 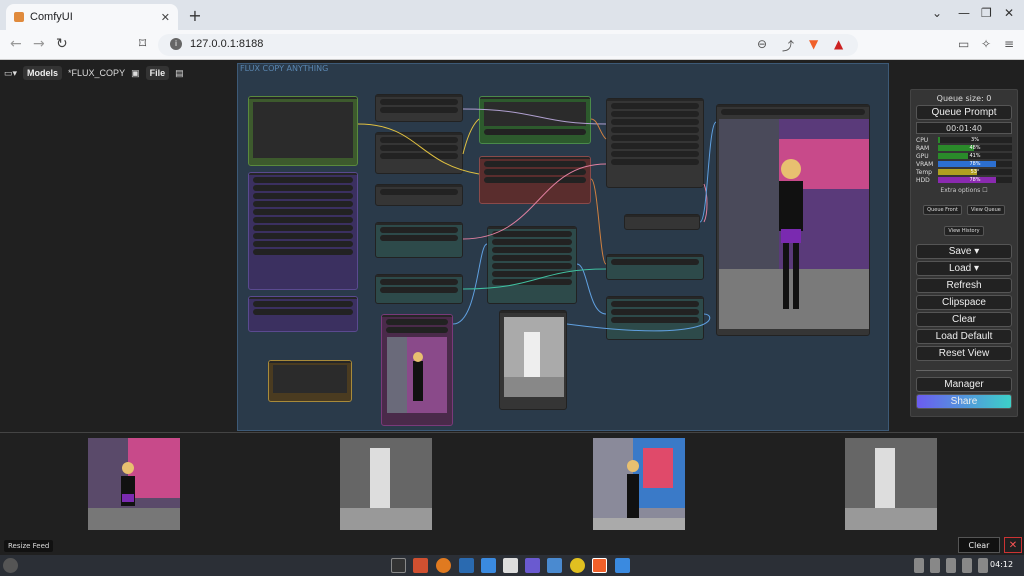 What do you see at coordinates (420, 565) in the screenshot?
I see `app-launcher-icon` at bounding box center [420, 565].